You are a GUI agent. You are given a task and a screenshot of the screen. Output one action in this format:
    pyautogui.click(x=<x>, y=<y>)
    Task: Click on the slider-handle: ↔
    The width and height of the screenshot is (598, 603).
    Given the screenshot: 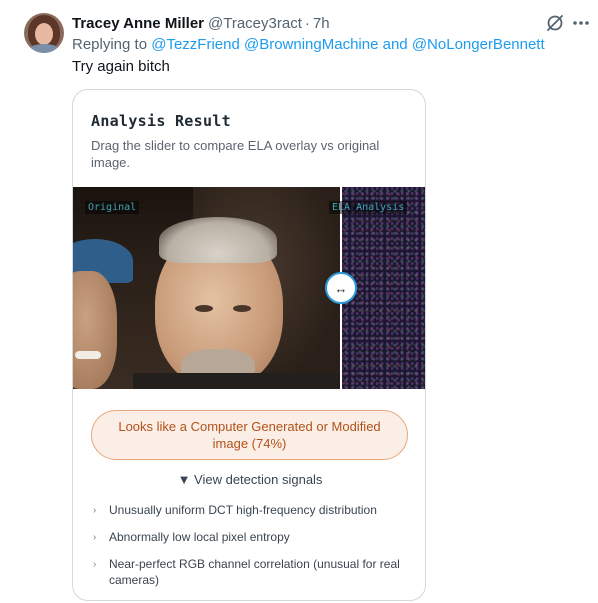 What is the action you would take?
    pyautogui.click(x=341, y=288)
    